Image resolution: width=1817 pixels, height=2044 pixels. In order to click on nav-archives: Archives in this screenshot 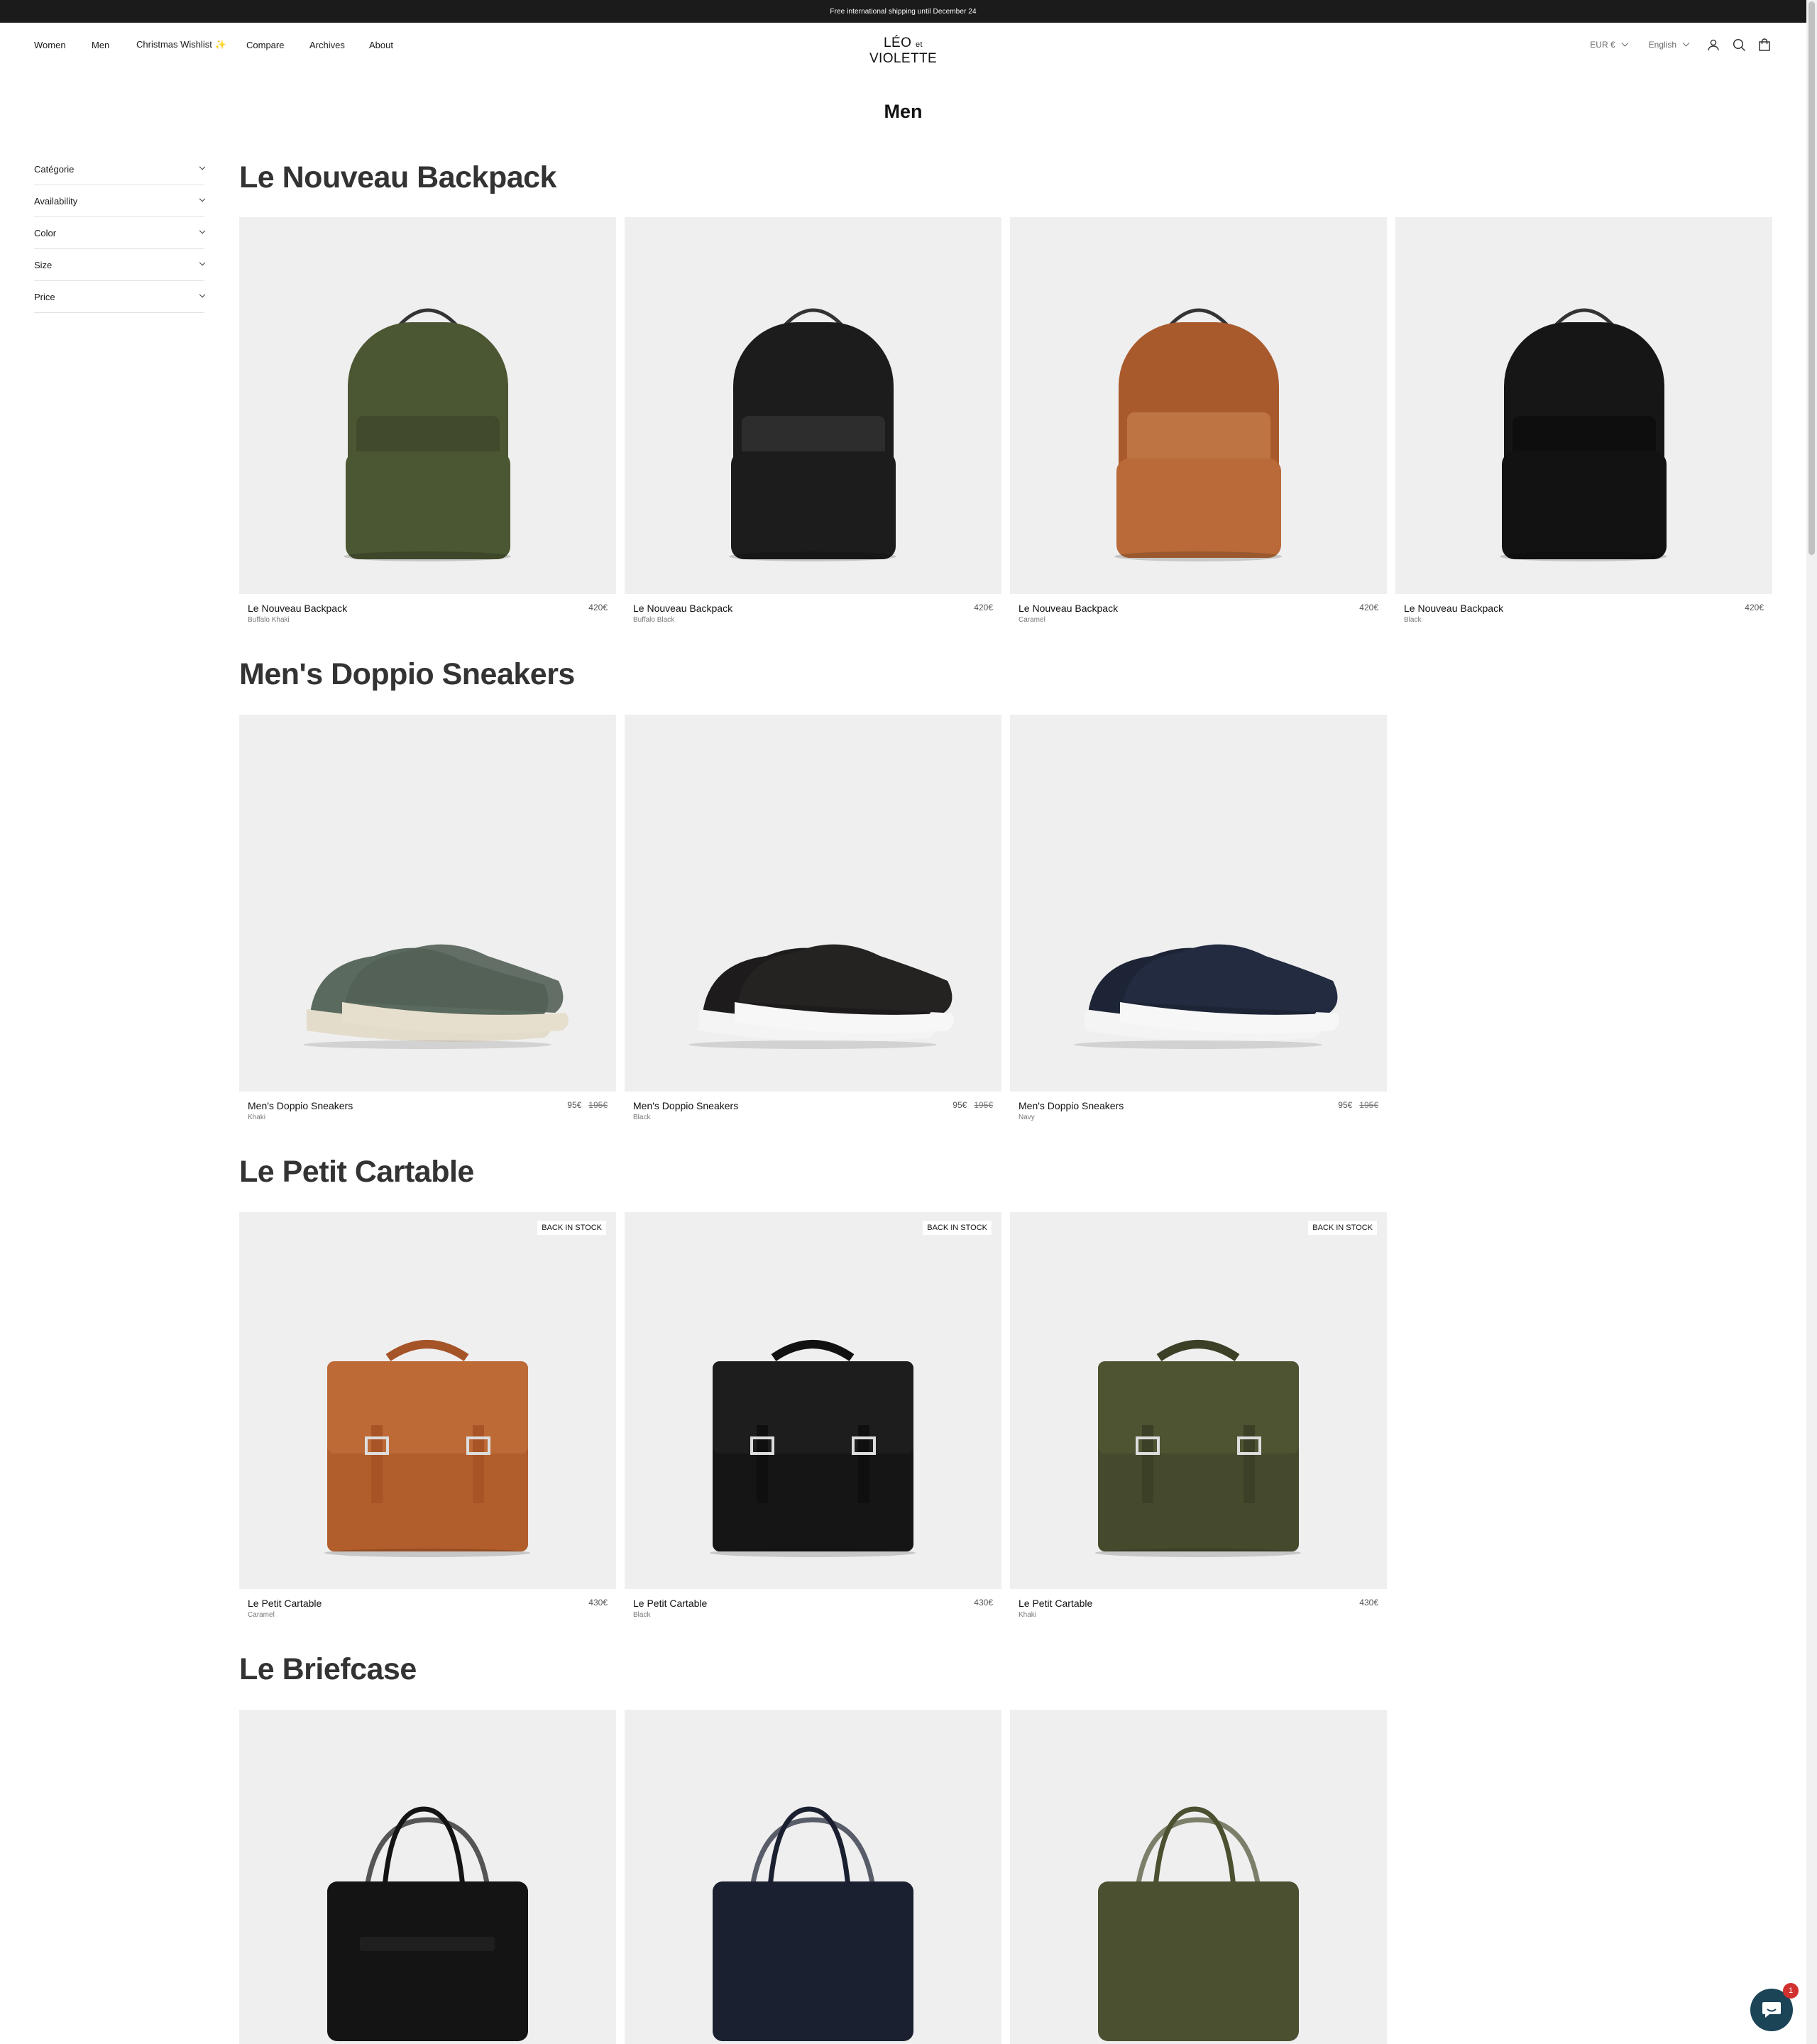, I will do `click(339, 45)`.